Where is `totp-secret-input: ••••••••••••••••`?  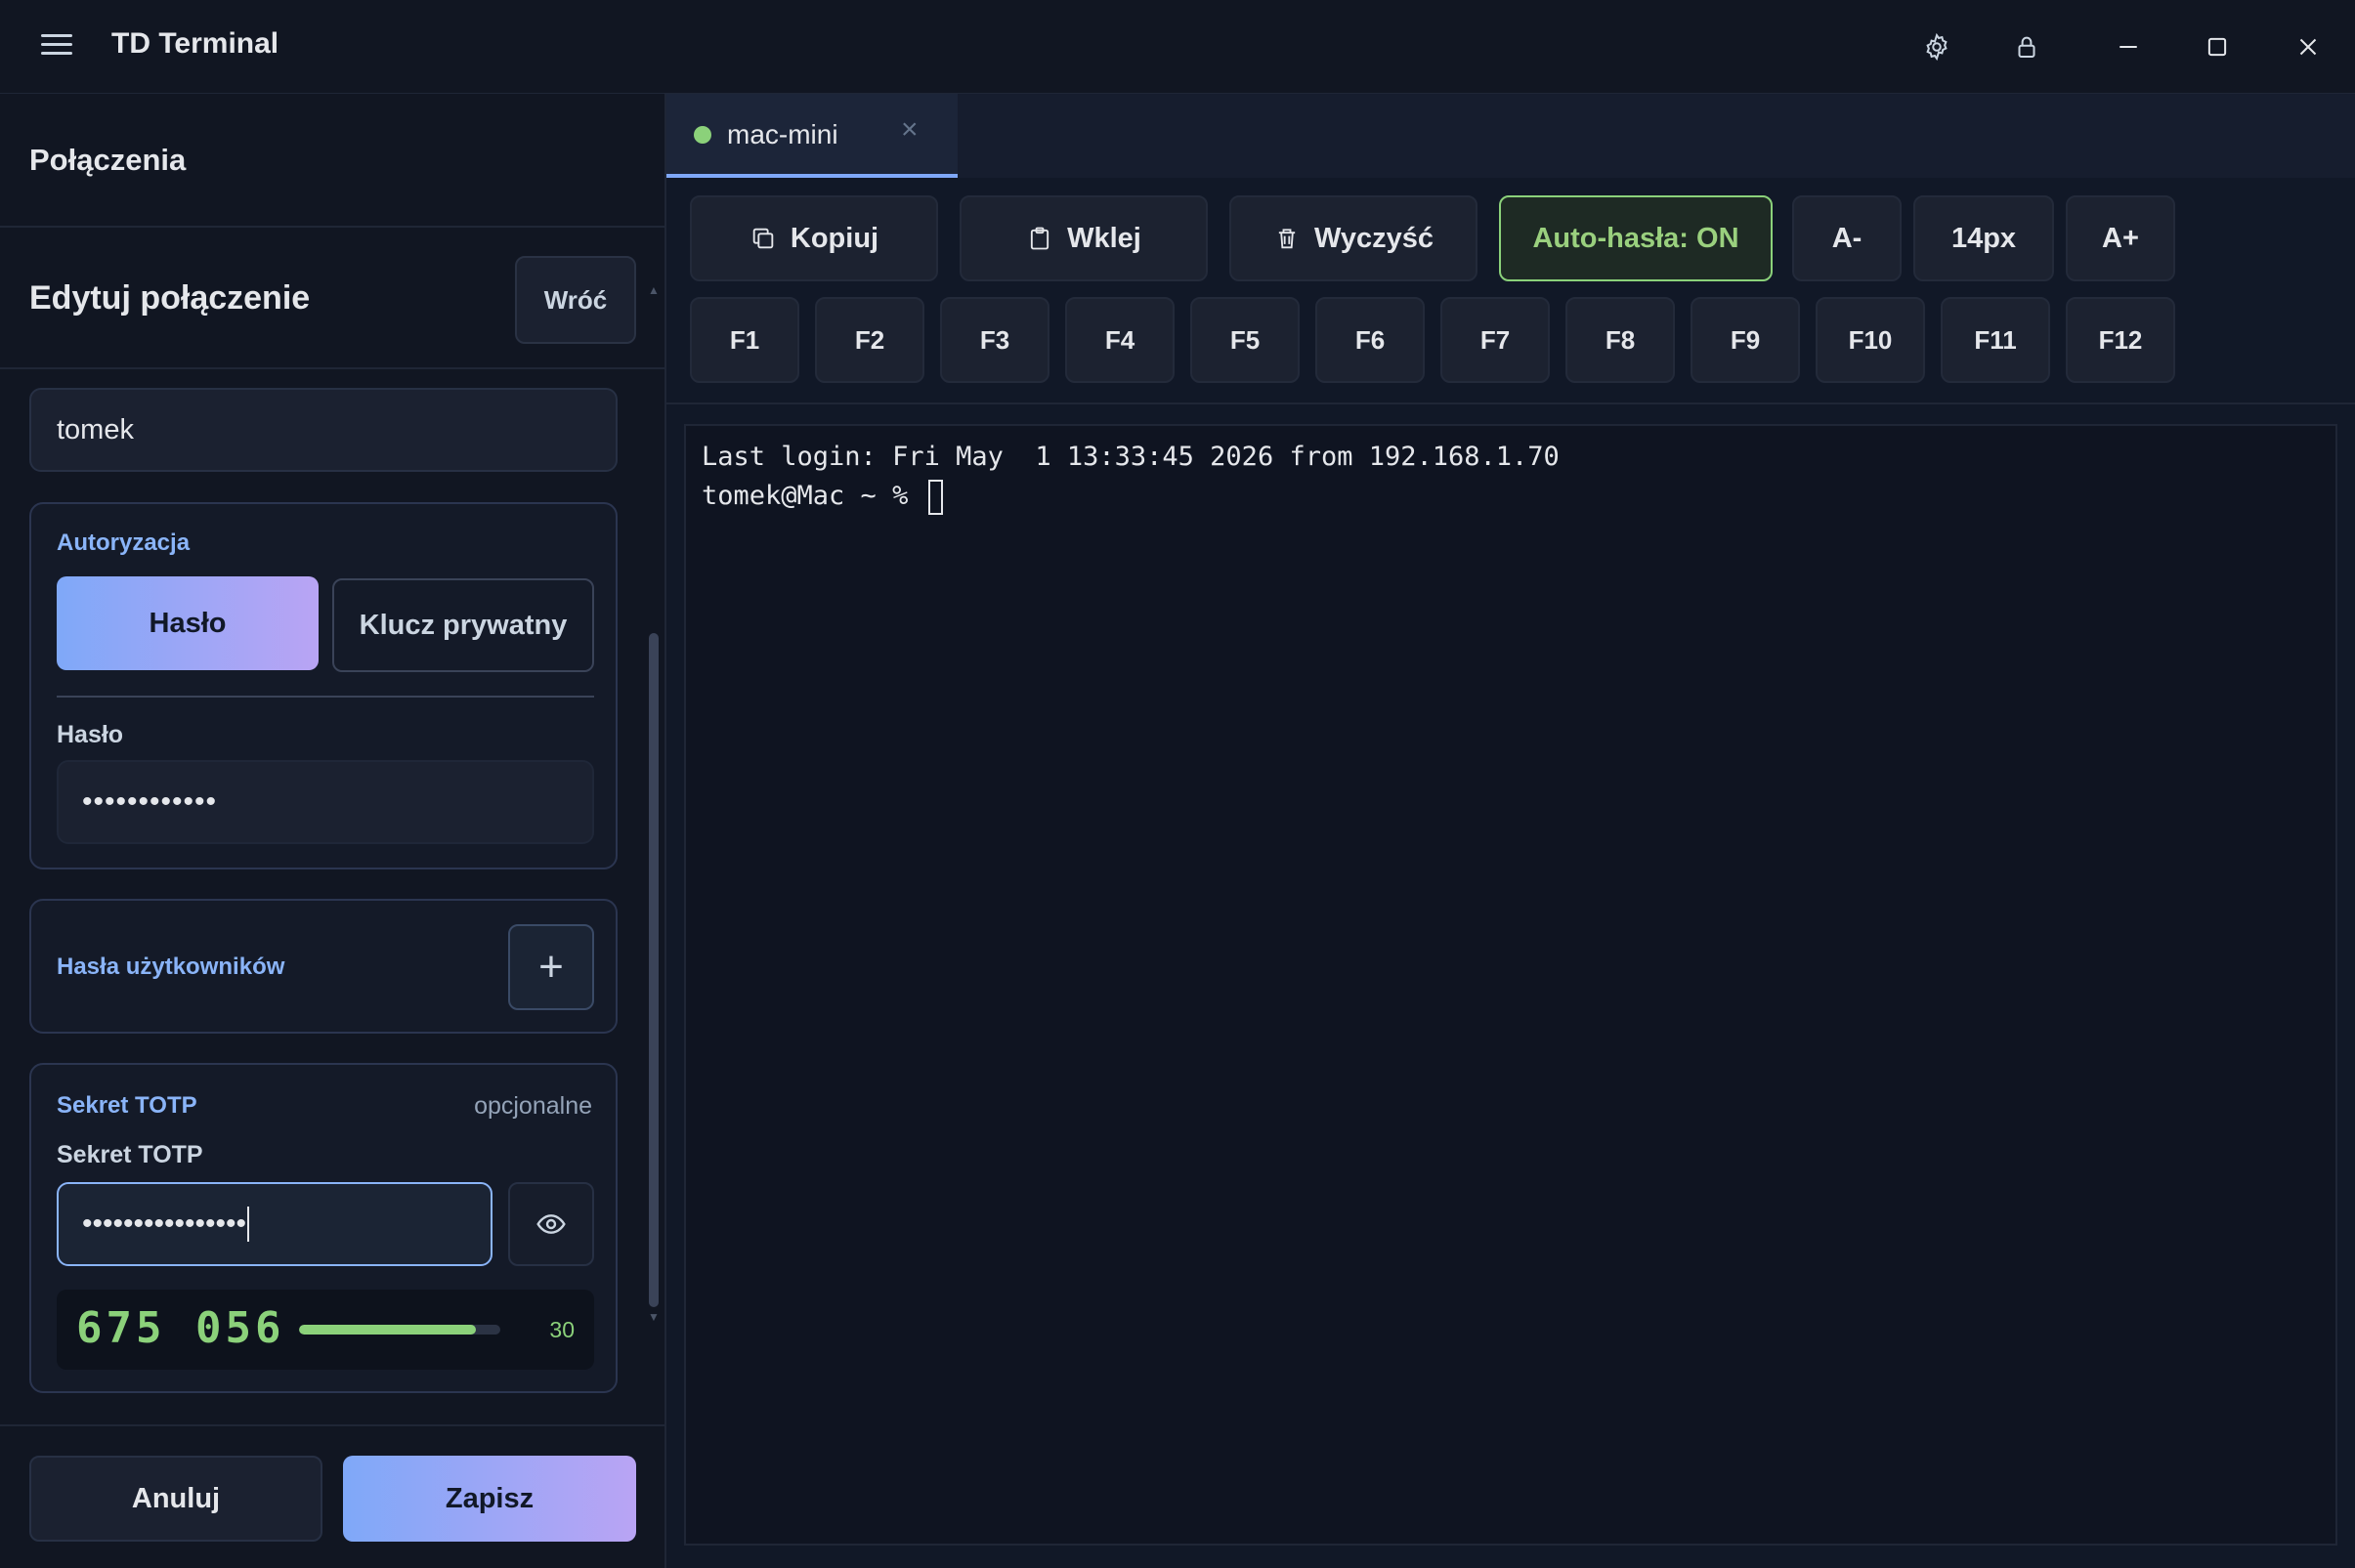
totp-secret-input: •••••••••••••••• is located at coordinates (274, 1224).